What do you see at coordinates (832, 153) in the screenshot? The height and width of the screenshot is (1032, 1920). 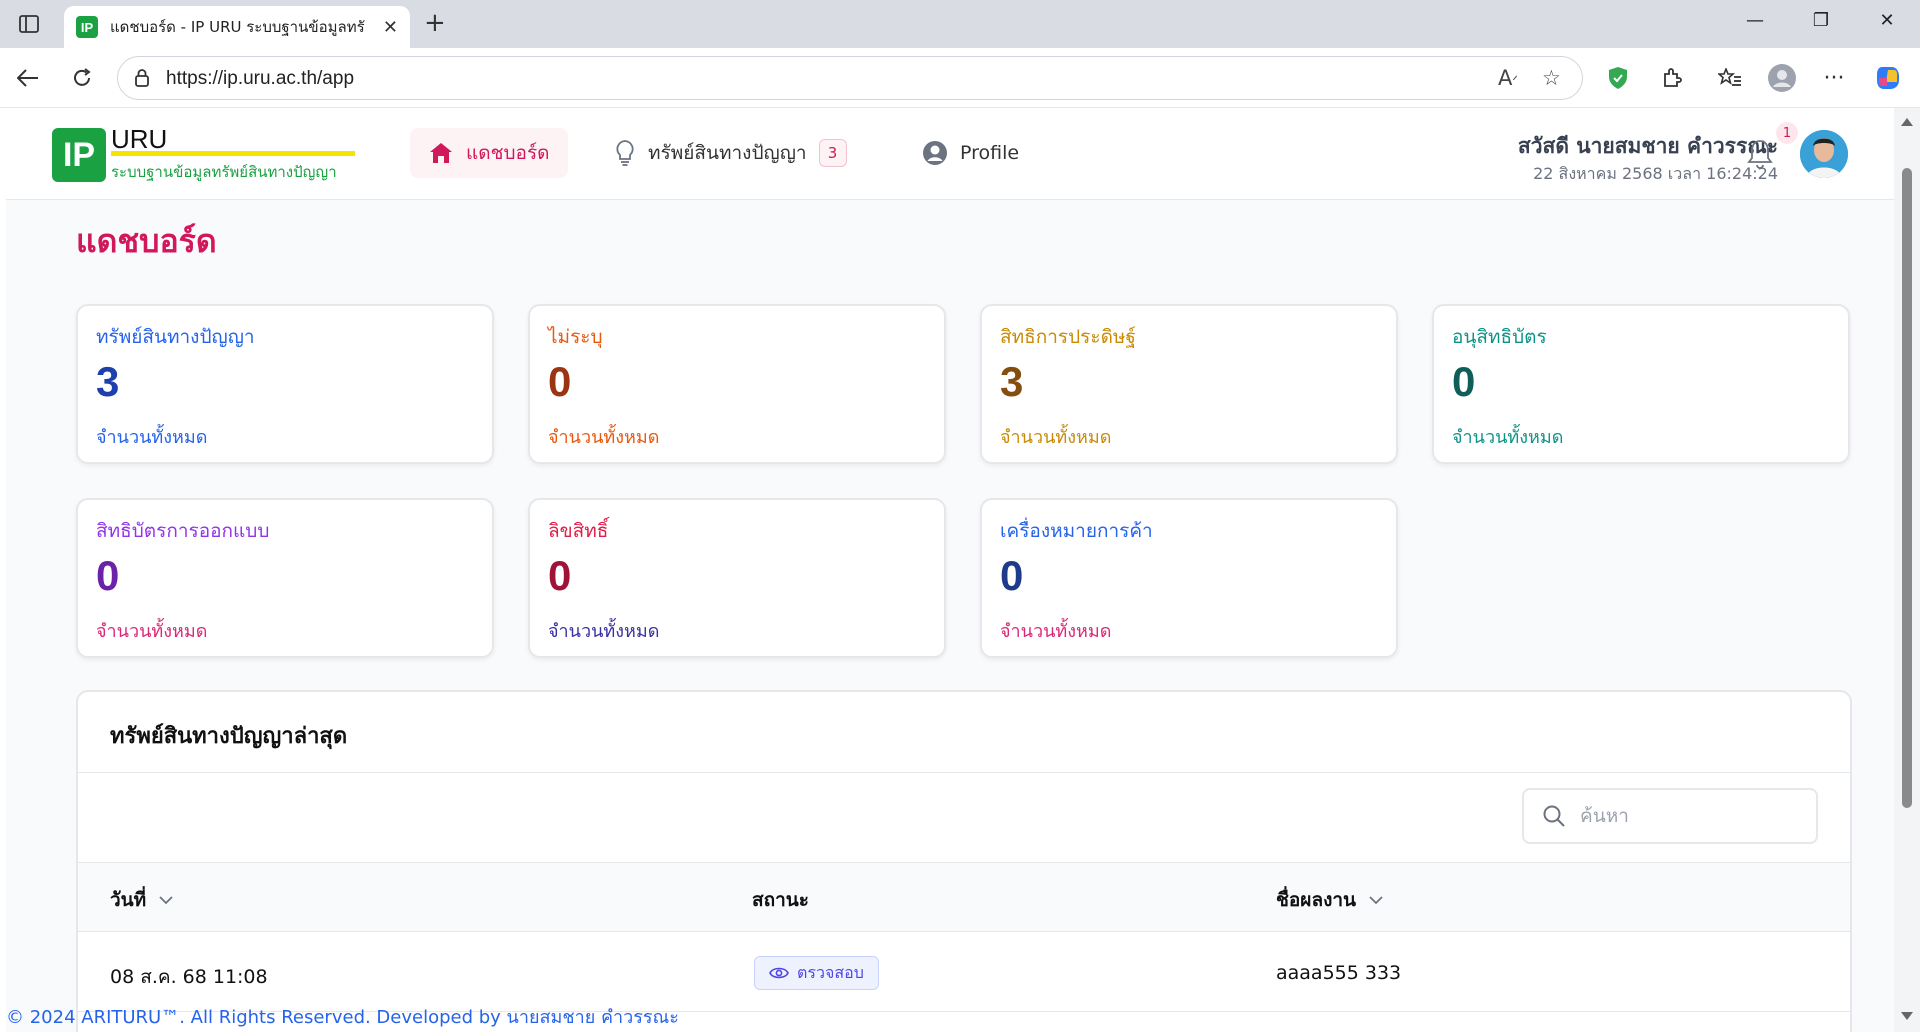 I see `nav-ip-count-badge: 3` at bounding box center [832, 153].